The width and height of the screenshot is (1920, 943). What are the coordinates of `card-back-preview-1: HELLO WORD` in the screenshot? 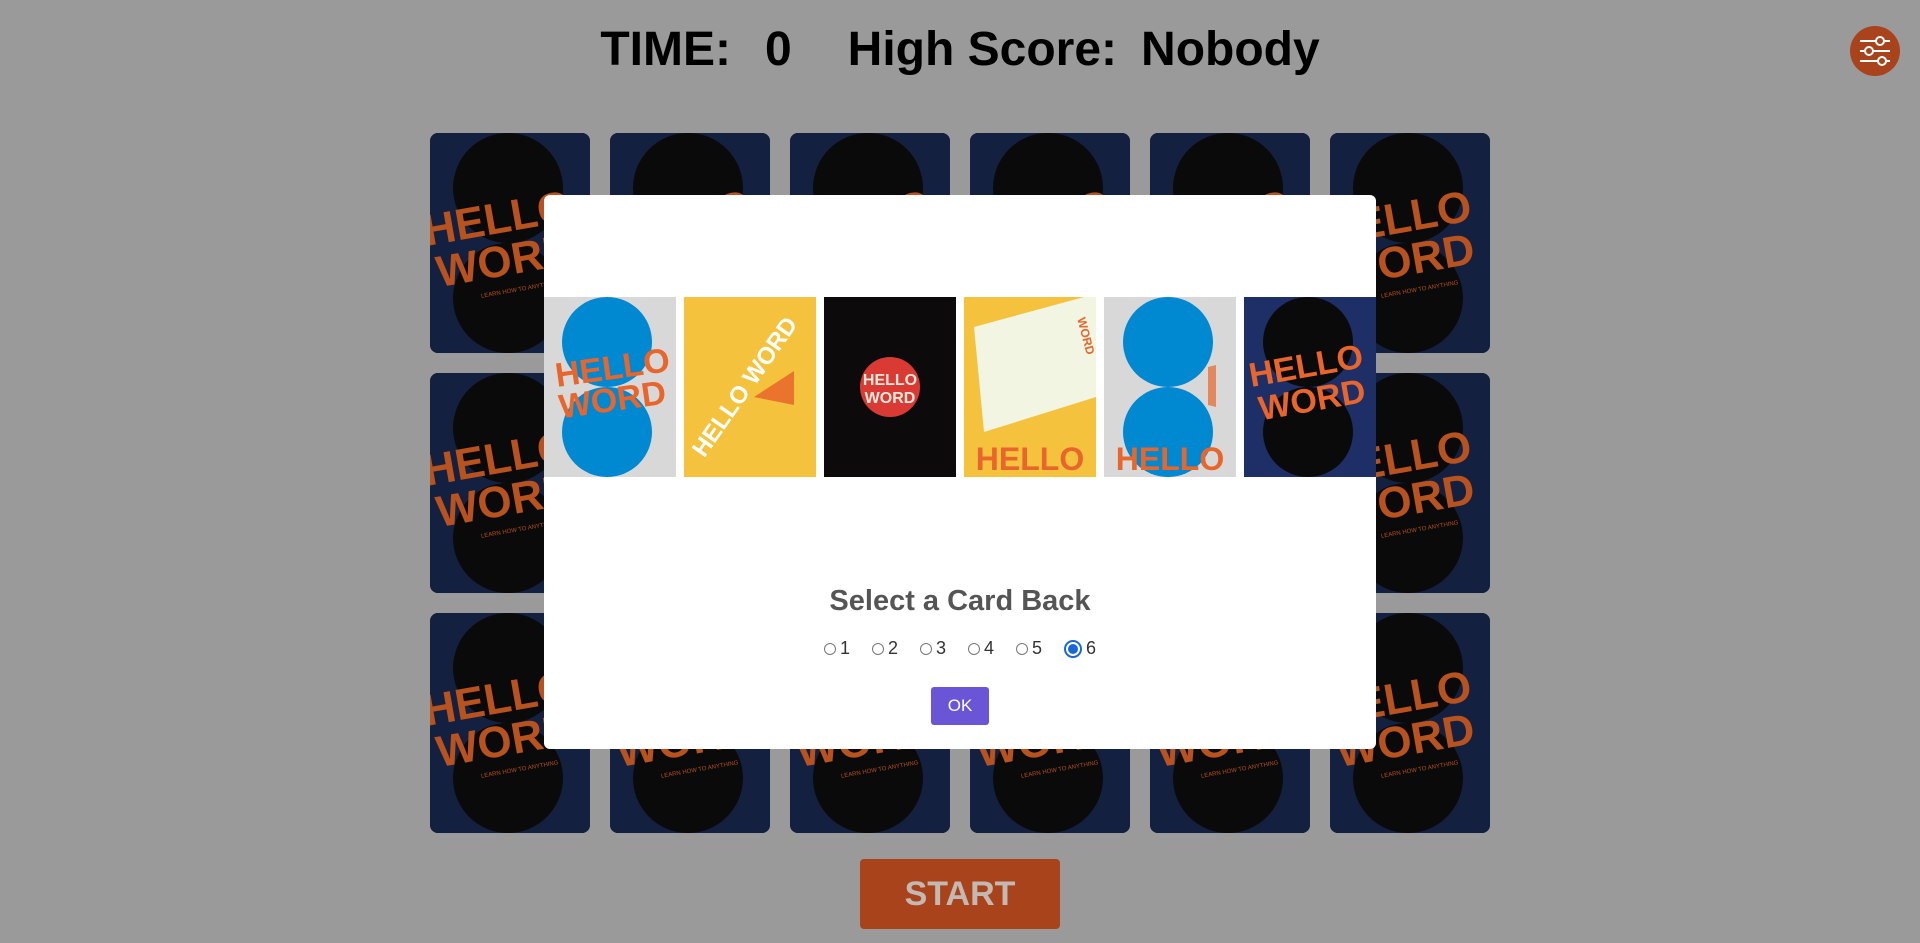 It's located at (610, 387).